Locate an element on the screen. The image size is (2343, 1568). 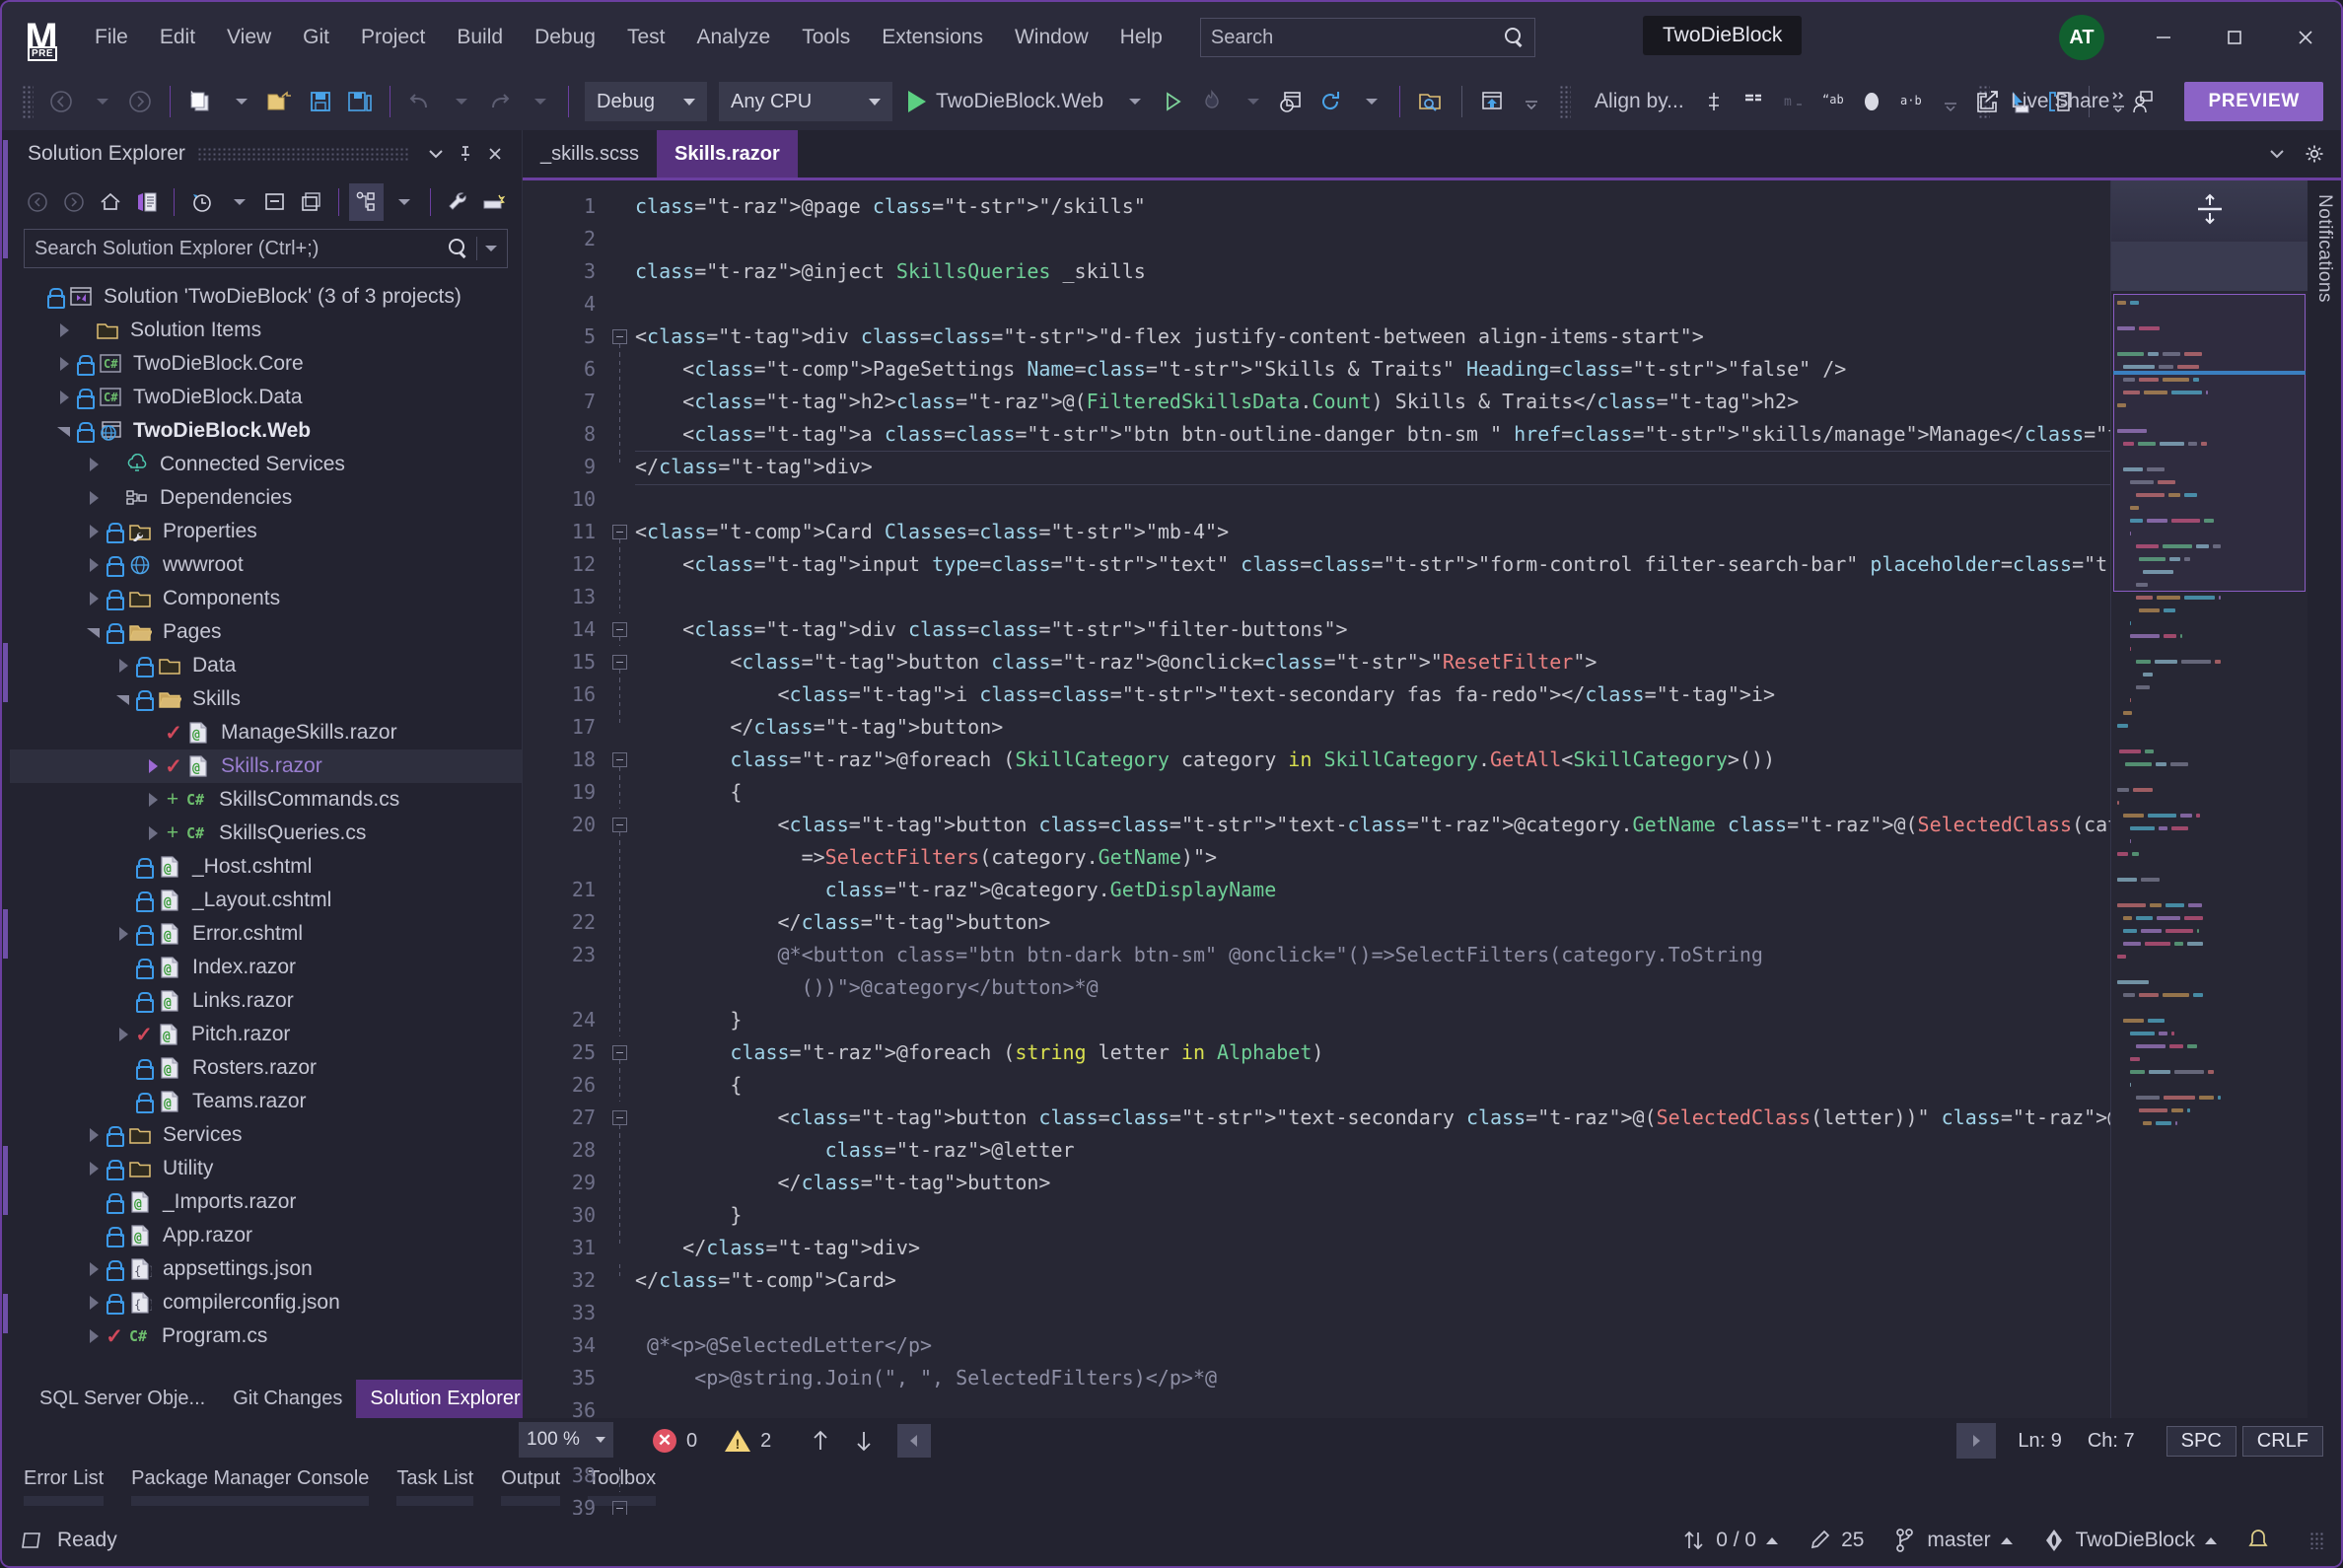
new-project-icon is located at coordinates (200, 101).